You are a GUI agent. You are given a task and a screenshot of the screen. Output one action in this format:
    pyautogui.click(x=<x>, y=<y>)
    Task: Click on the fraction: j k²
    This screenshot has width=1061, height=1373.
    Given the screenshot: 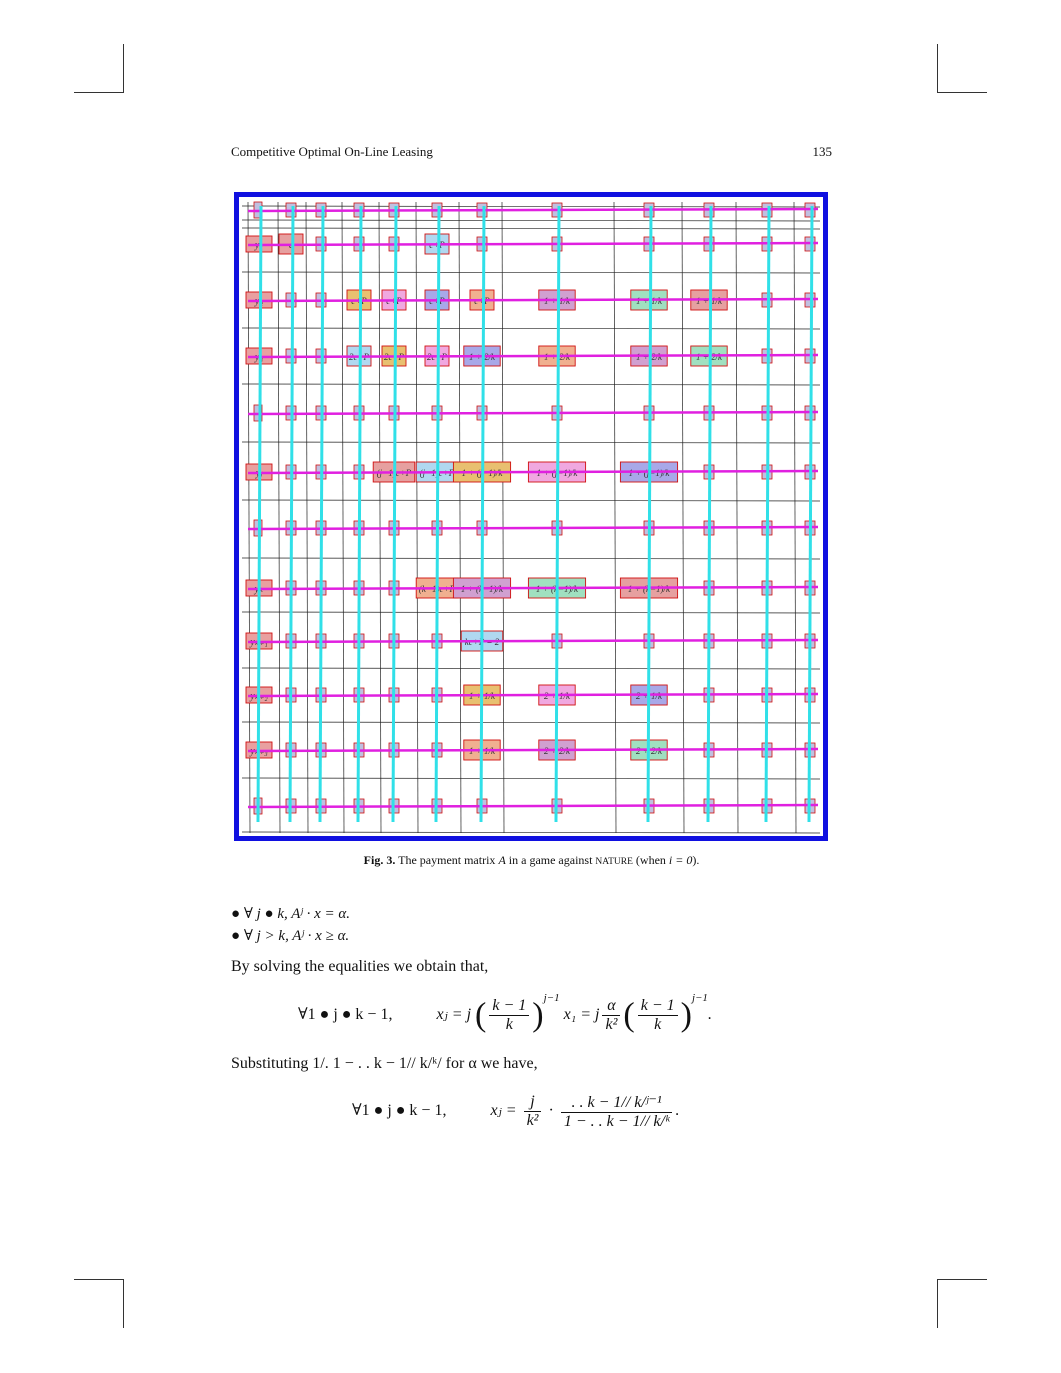 What is the action you would take?
    pyautogui.click(x=532, y=1111)
    